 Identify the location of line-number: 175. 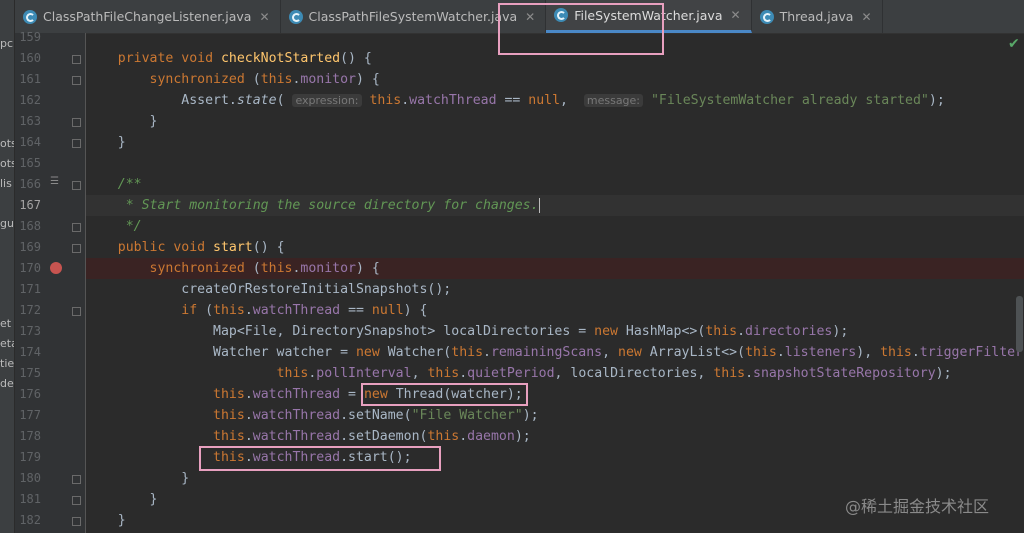
(28, 373).